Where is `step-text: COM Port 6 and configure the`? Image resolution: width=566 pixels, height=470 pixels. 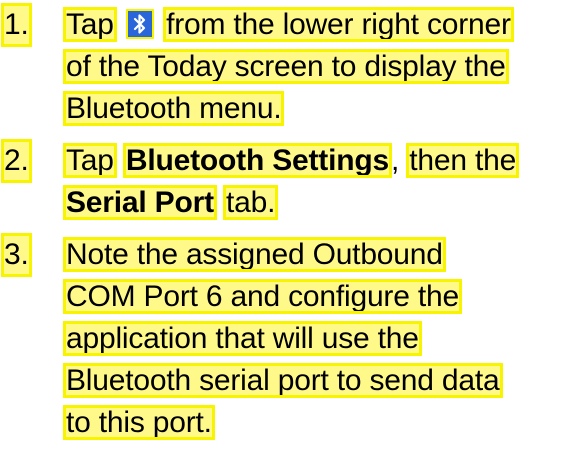 step-text: COM Port 6 and configure the is located at coordinates (262, 296).